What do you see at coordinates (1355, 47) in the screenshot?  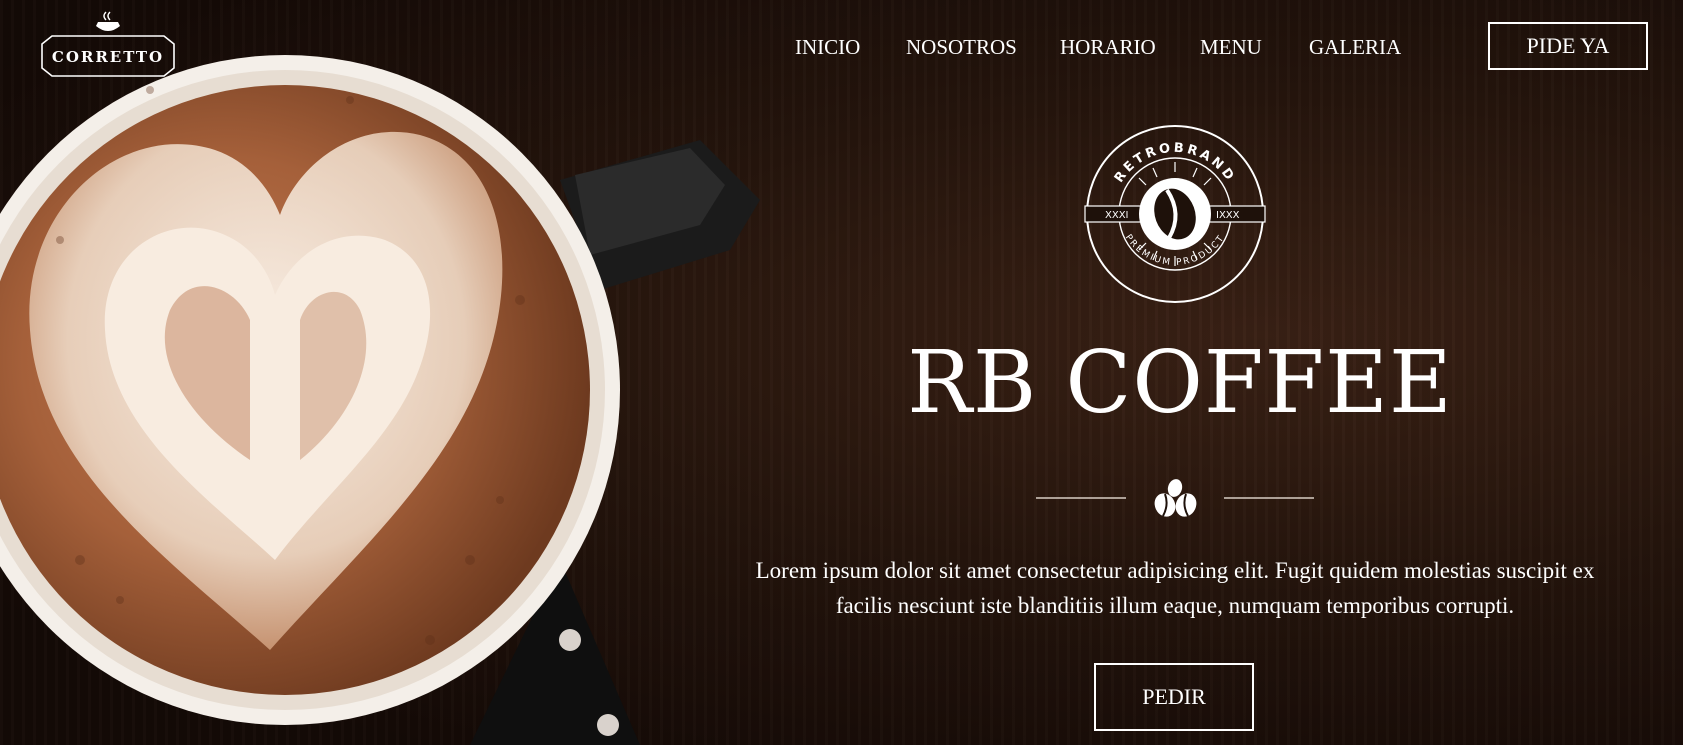 I see `nav-item-galeria: GALERIA` at bounding box center [1355, 47].